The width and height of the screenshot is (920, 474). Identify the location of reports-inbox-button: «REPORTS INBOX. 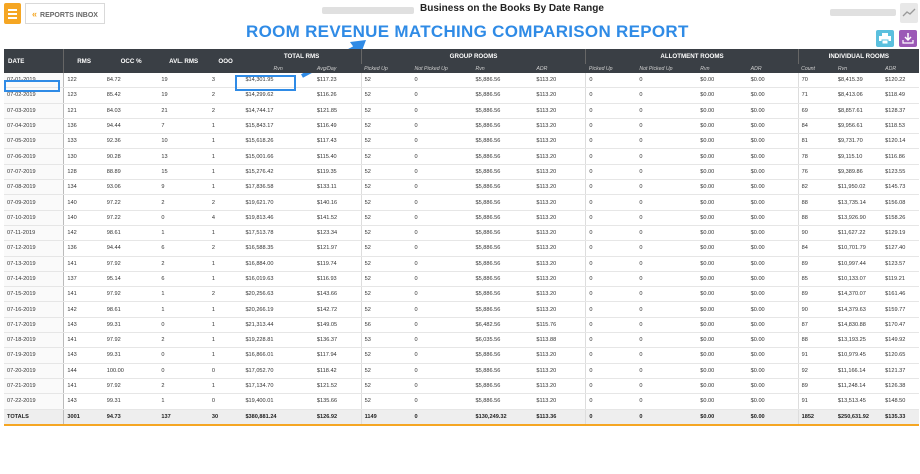
(65, 13).